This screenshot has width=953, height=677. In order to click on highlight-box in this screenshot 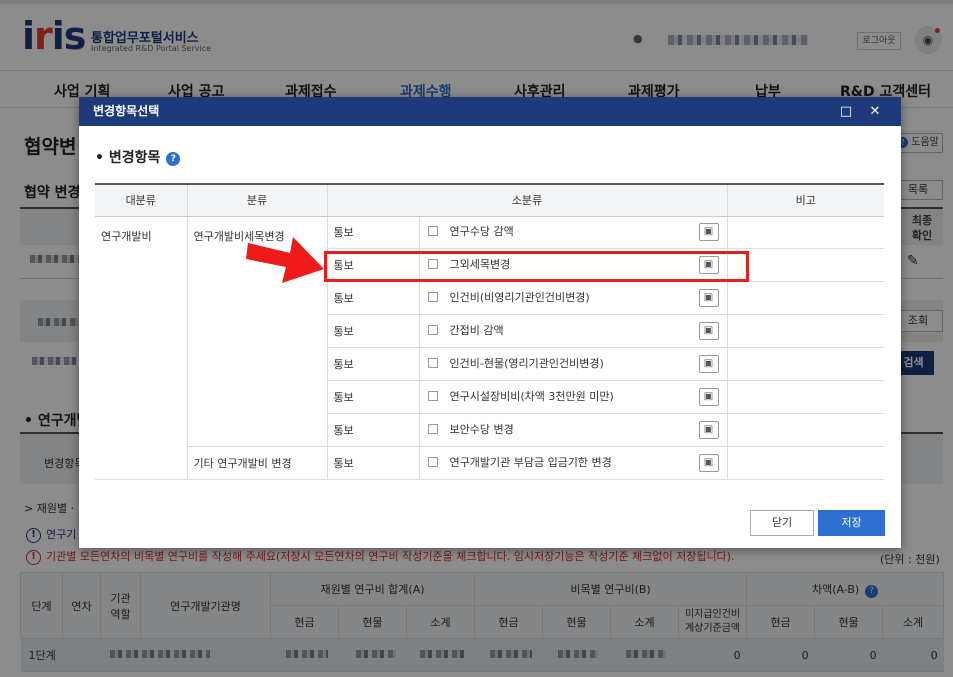, I will do `click(536, 266)`.